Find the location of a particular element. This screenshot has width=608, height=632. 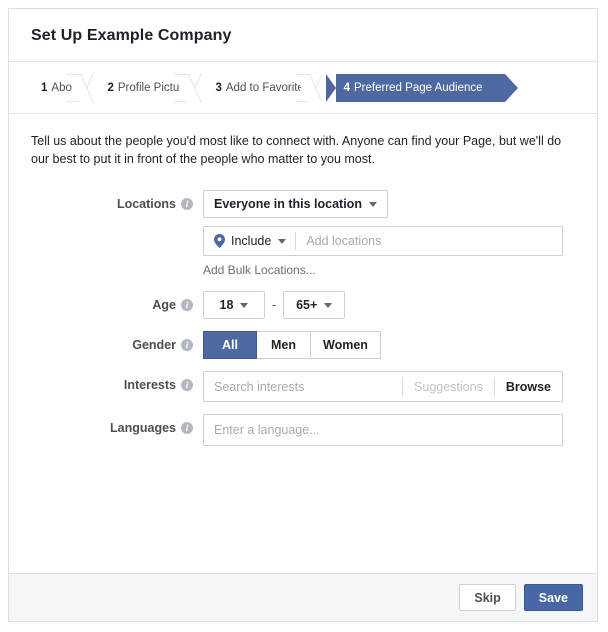

interests-browse-button: Browse is located at coordinates (528, 386).